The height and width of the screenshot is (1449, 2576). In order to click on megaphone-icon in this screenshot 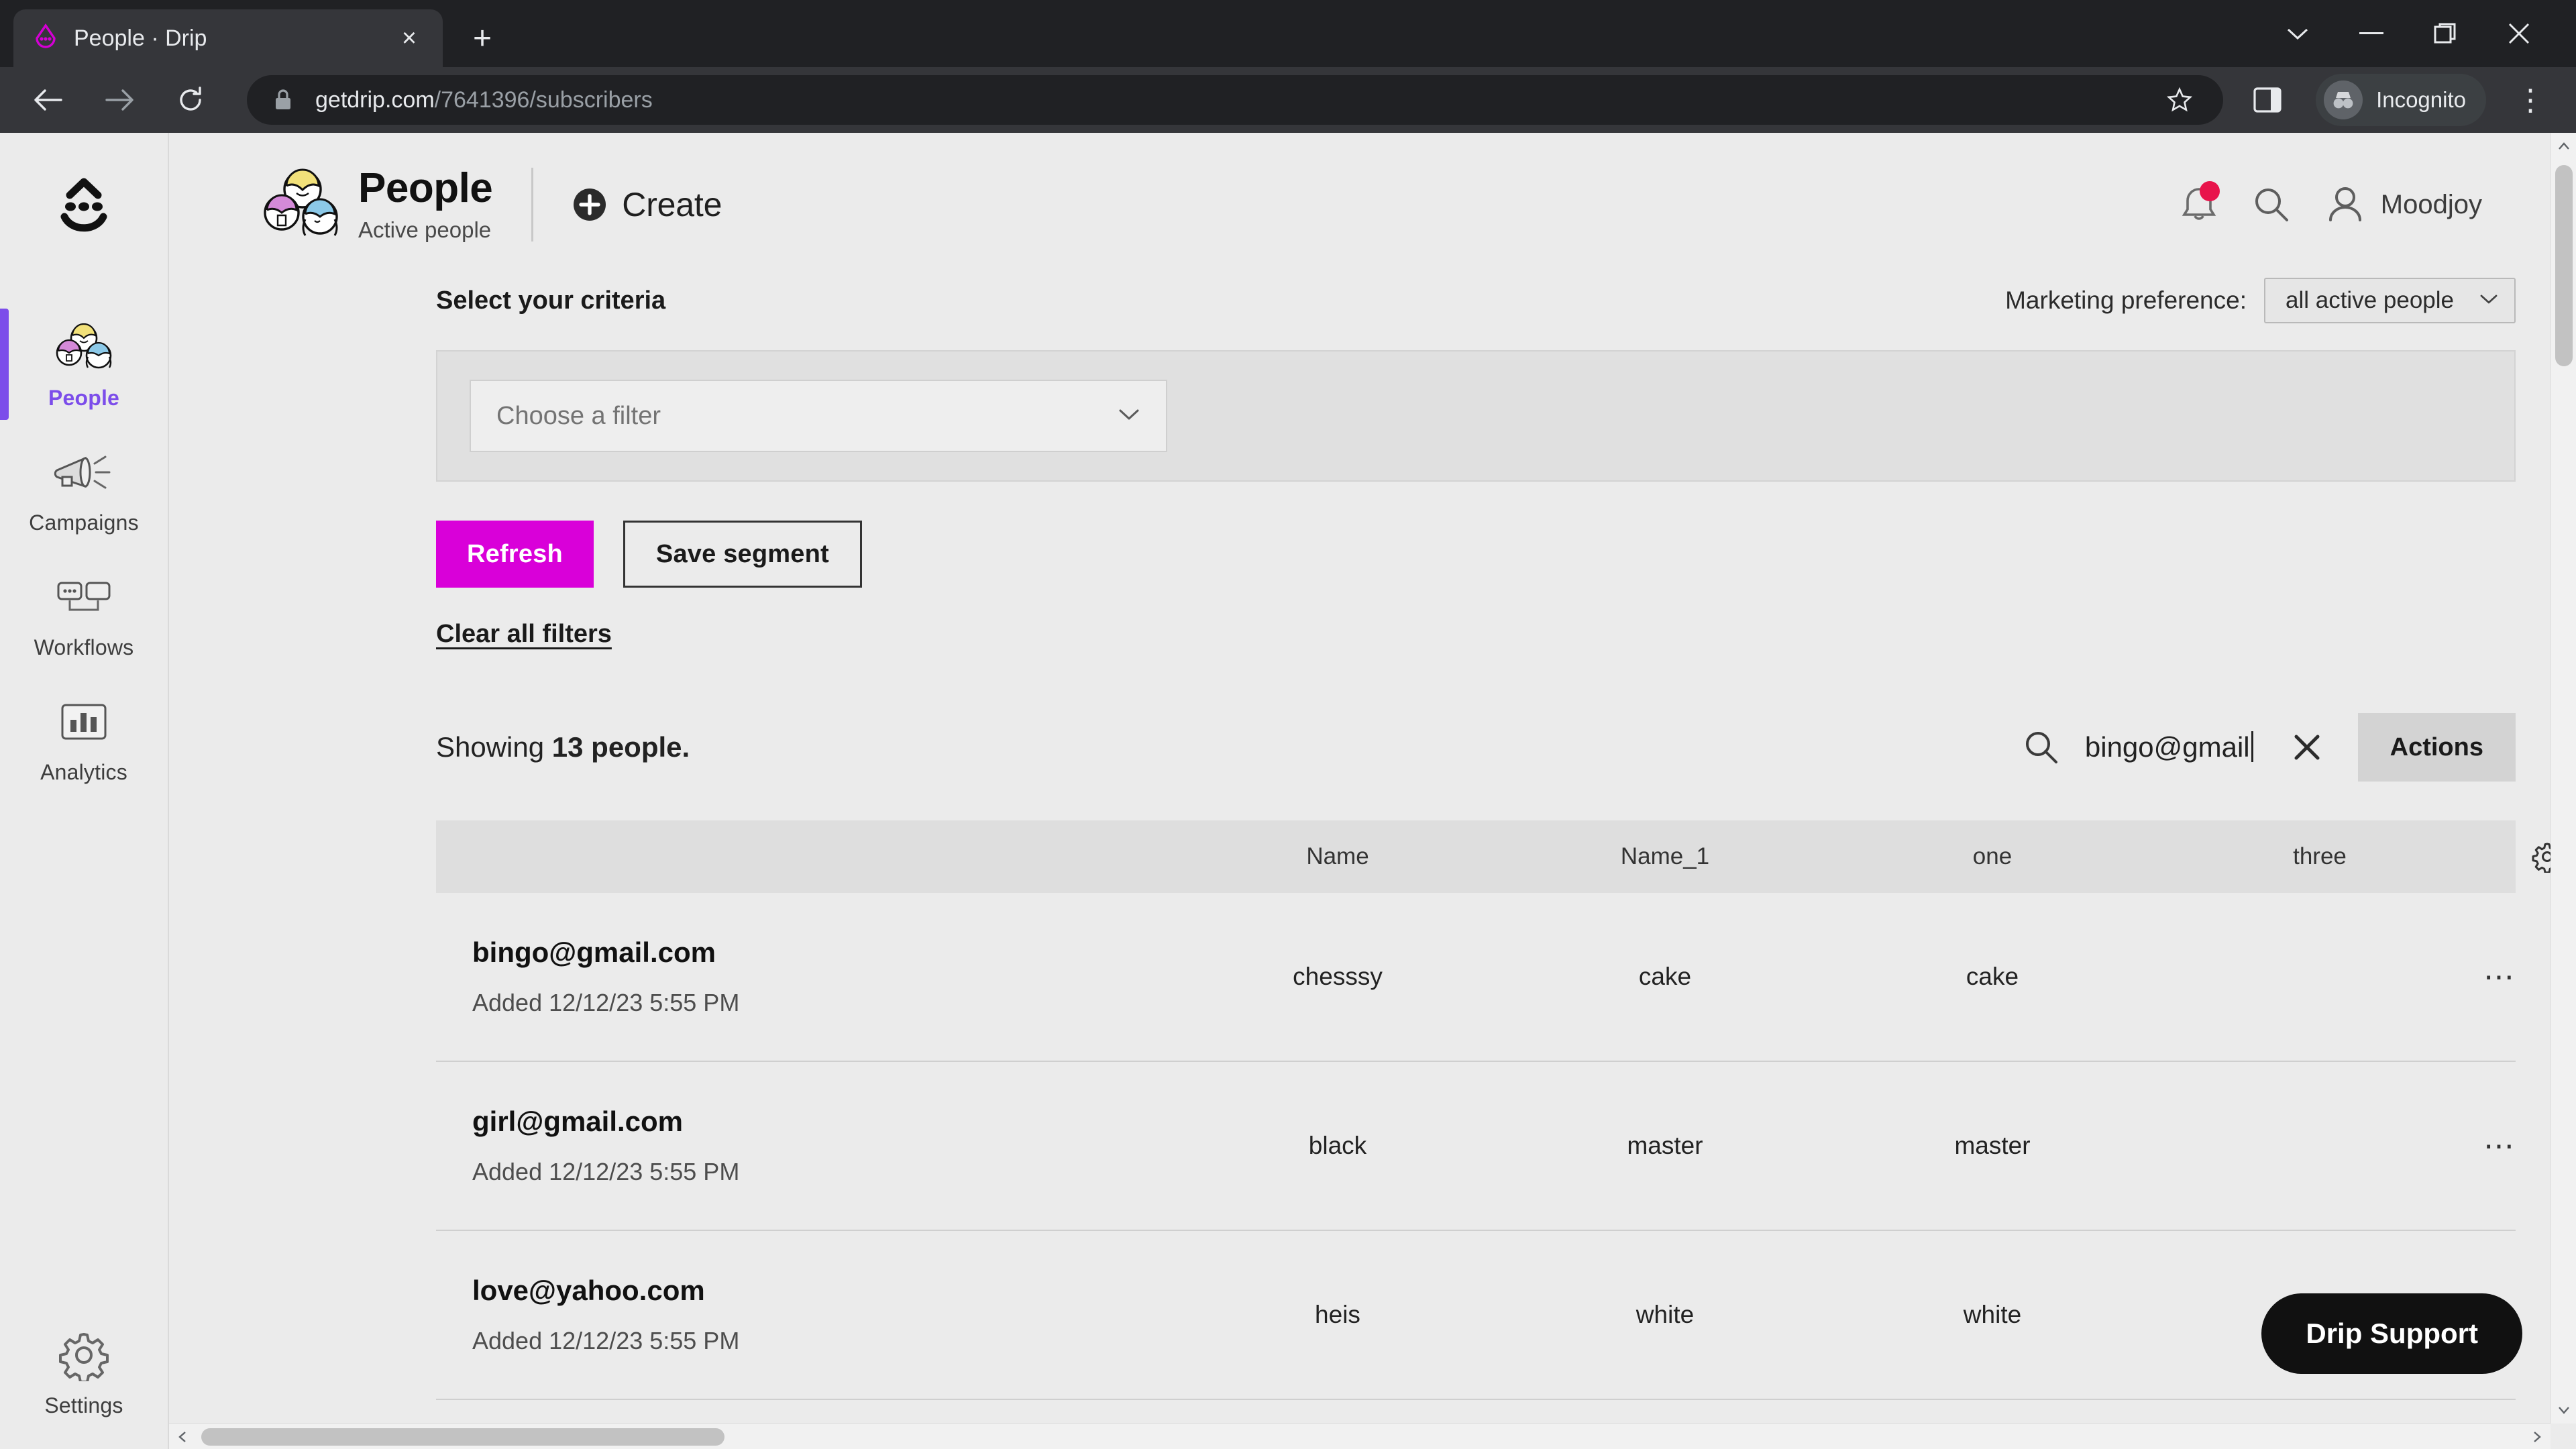, I will do `click(83, 472)`.